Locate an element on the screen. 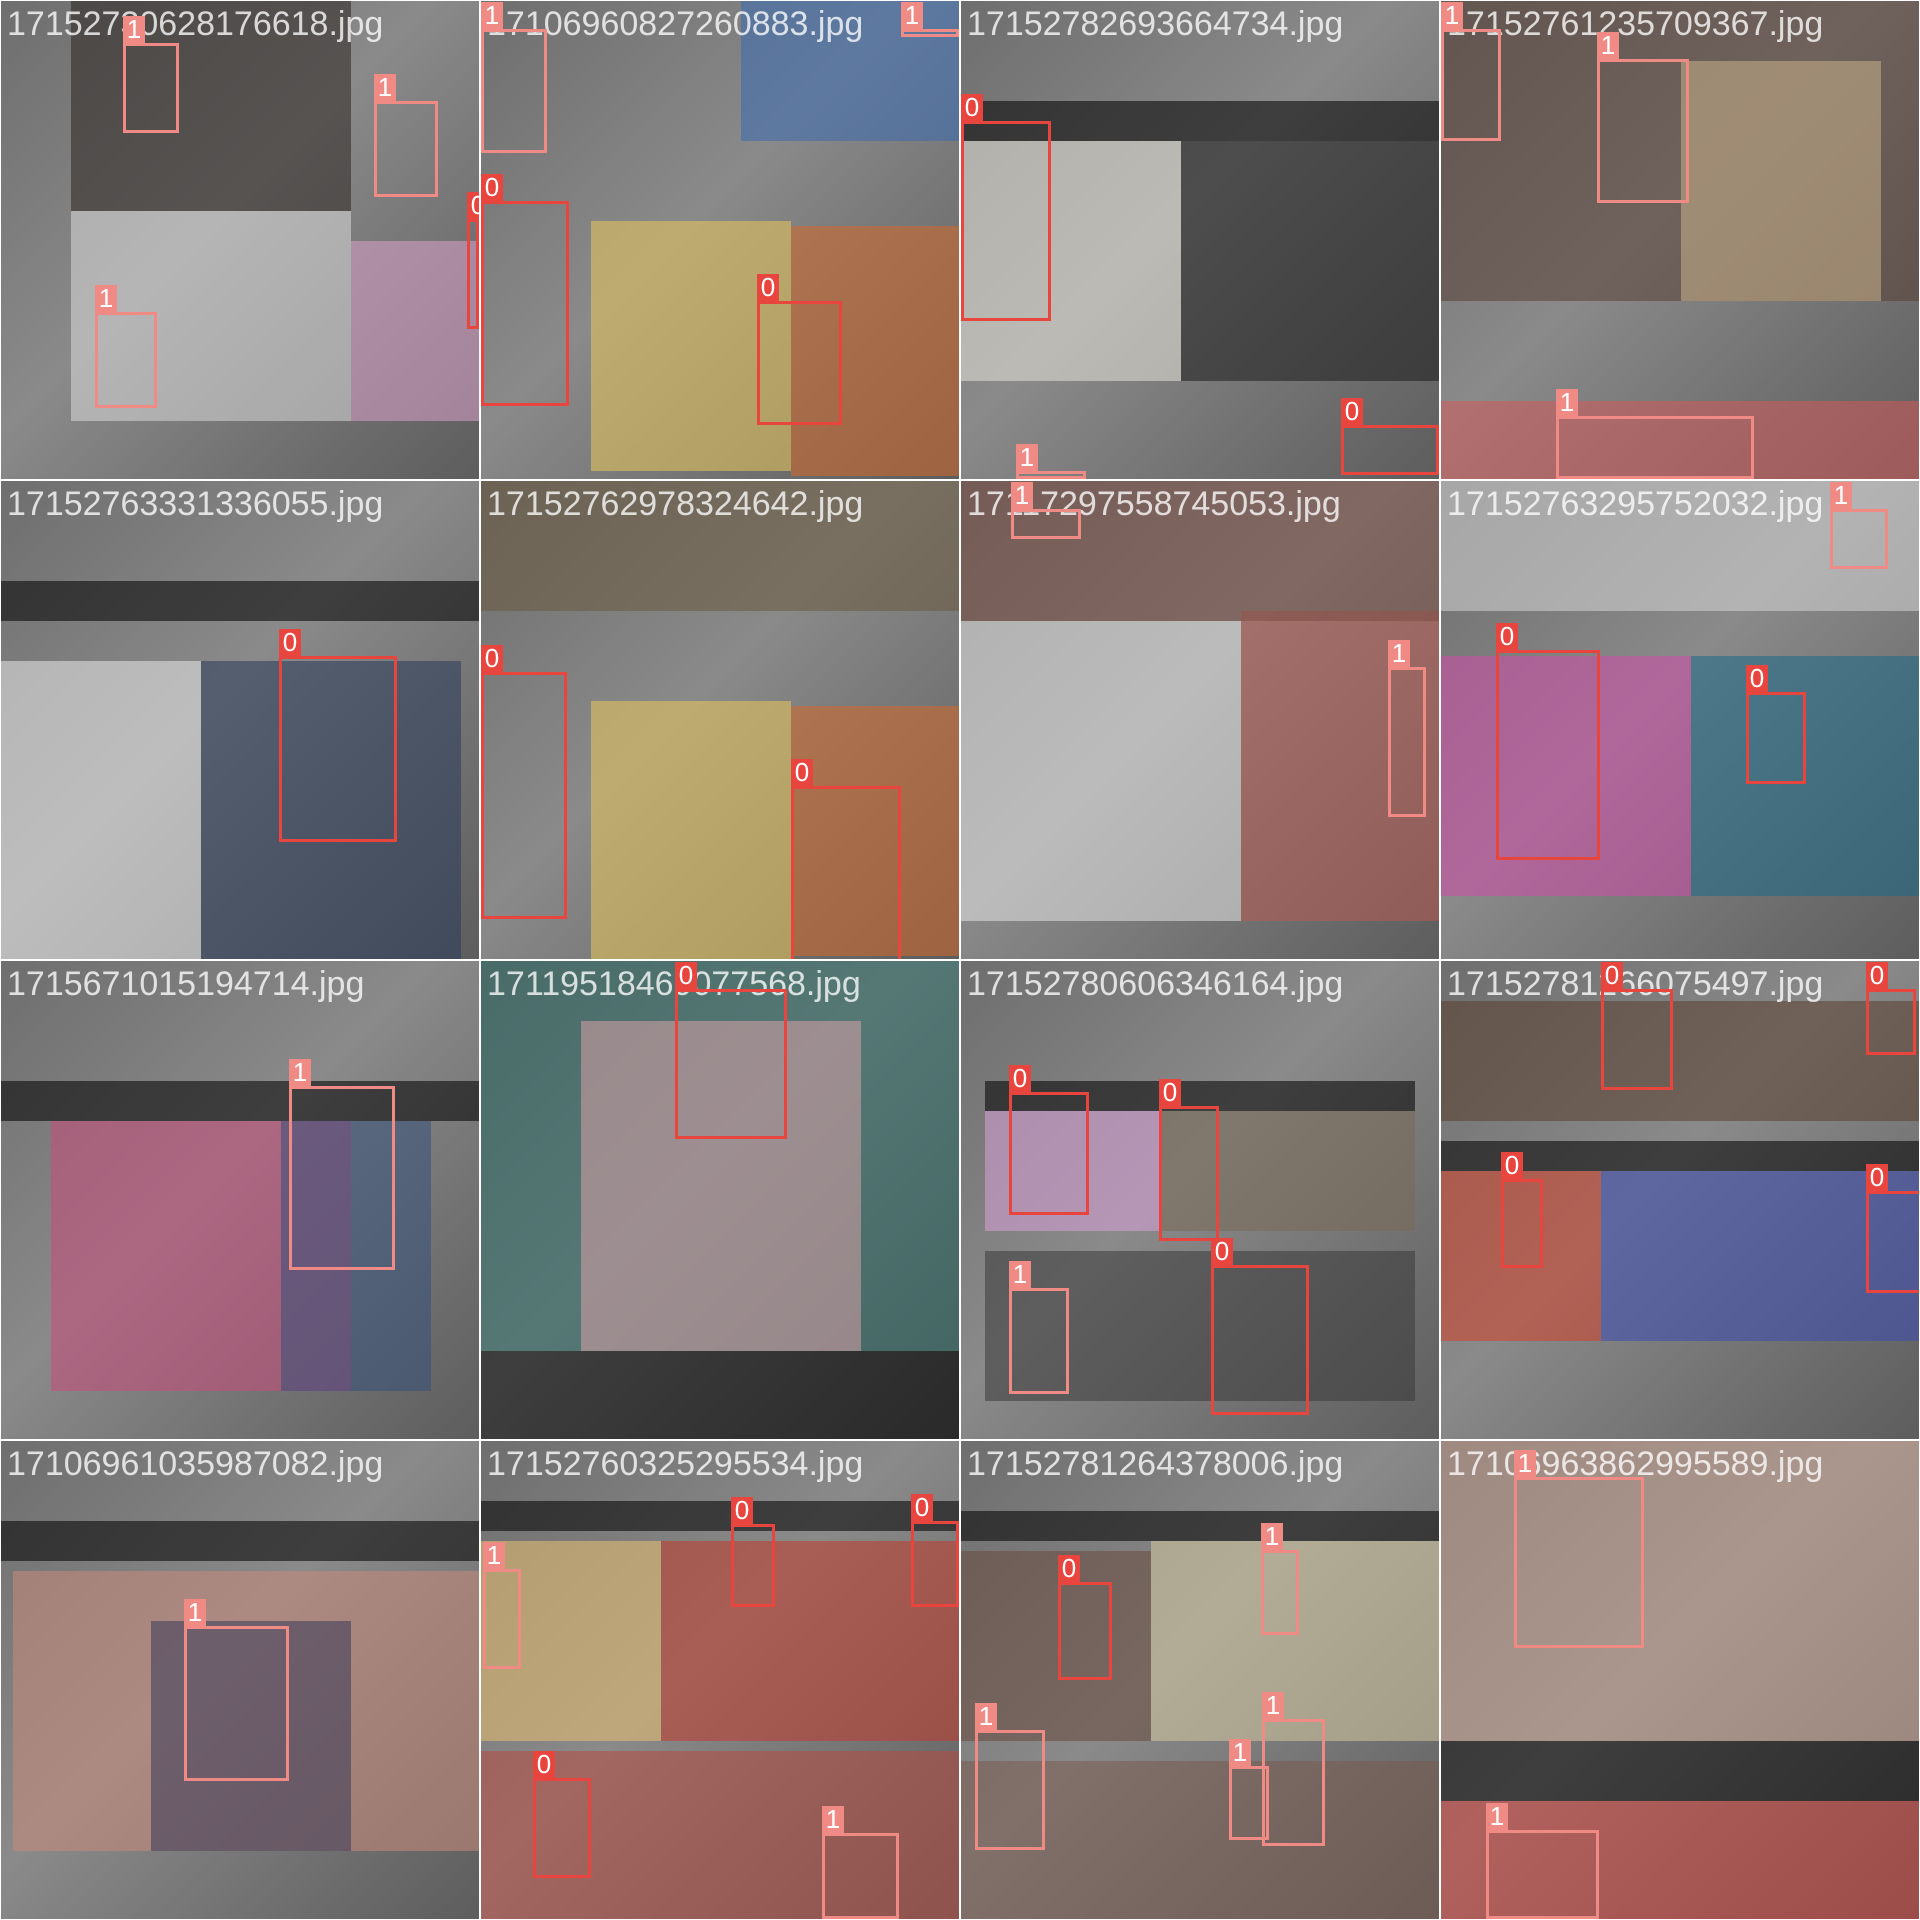 This screenshot has height=1920, width=1920. image-tile: 17152781266075497.jpg 0 0 0 0 is located at coordinates (1680, 1200).